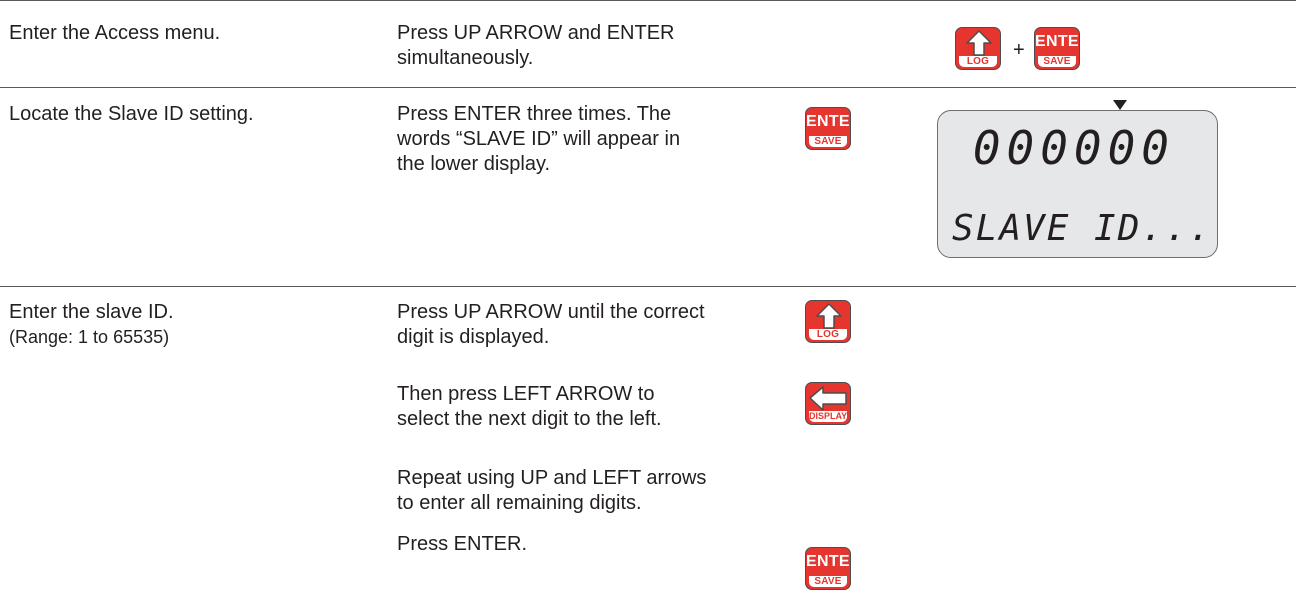 The width and height of the screenshot is (1296, 598). I want to click on row3-action-line2: (Range: 1 to 65535), so click(89, 337).